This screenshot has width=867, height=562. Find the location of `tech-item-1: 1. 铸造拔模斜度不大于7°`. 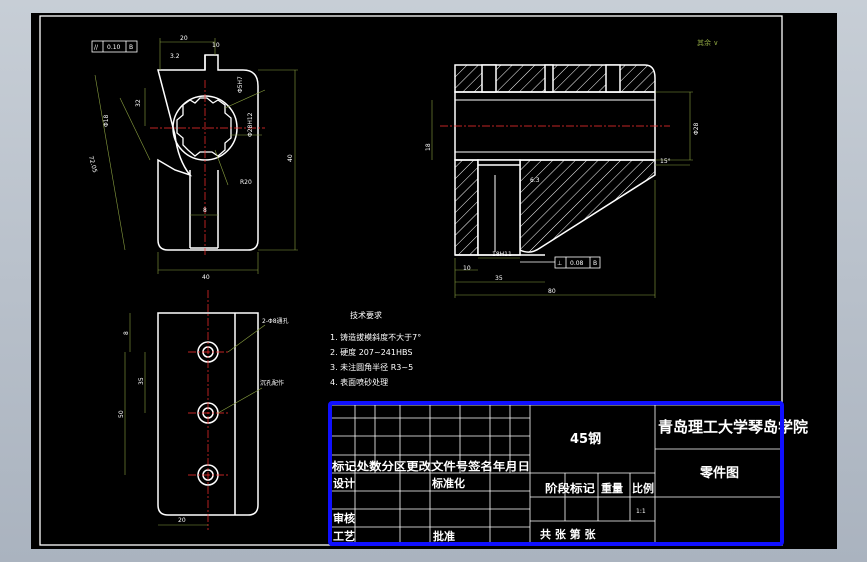

tech-item-1: 1. 铸造拔模斜度不大于7° is located at coordinates (375, 337).